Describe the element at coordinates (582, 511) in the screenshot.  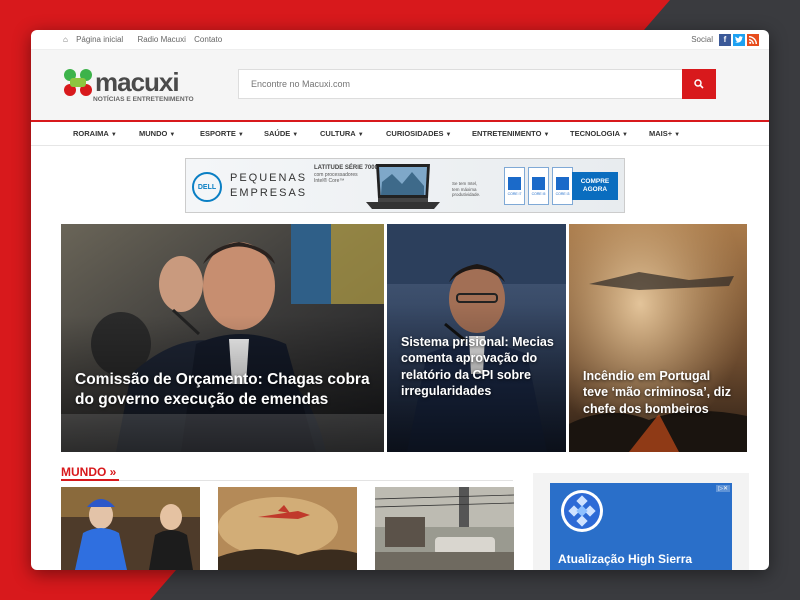
I see `high-sierra-icon` at that location.